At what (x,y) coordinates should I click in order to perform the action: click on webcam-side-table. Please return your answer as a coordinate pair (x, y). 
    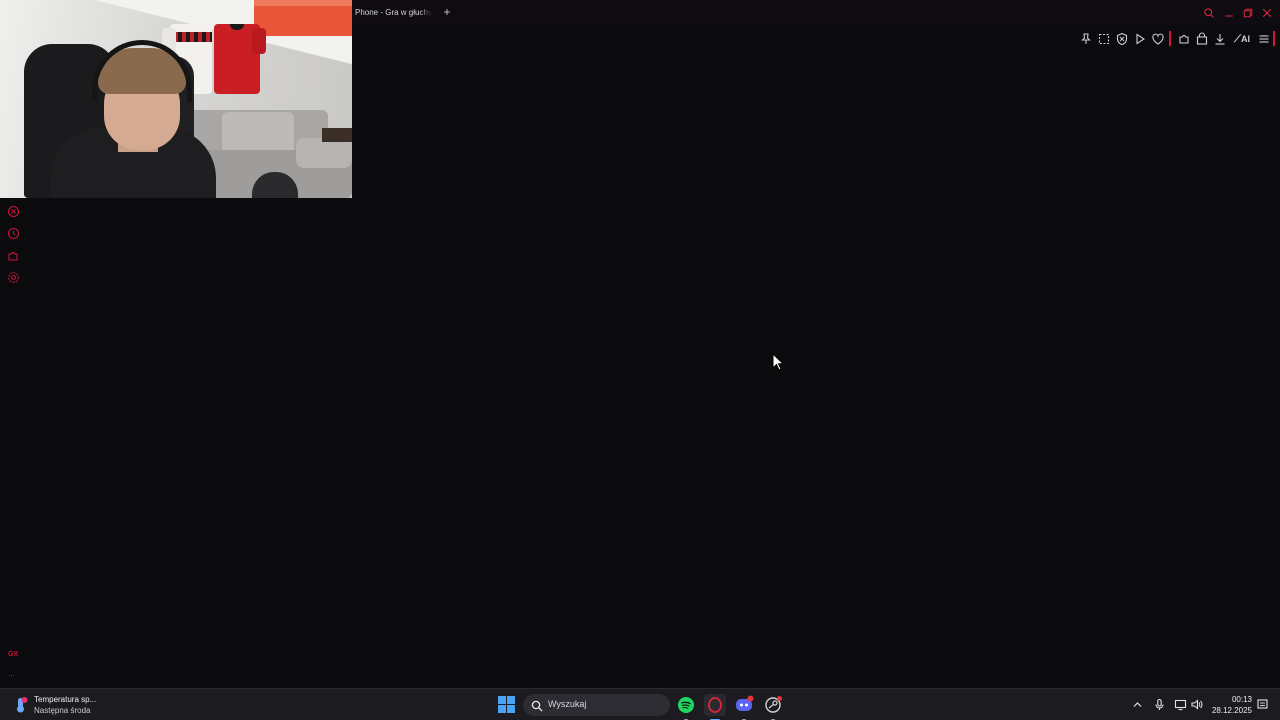
    Looking at the image, I should click on (337, 135).